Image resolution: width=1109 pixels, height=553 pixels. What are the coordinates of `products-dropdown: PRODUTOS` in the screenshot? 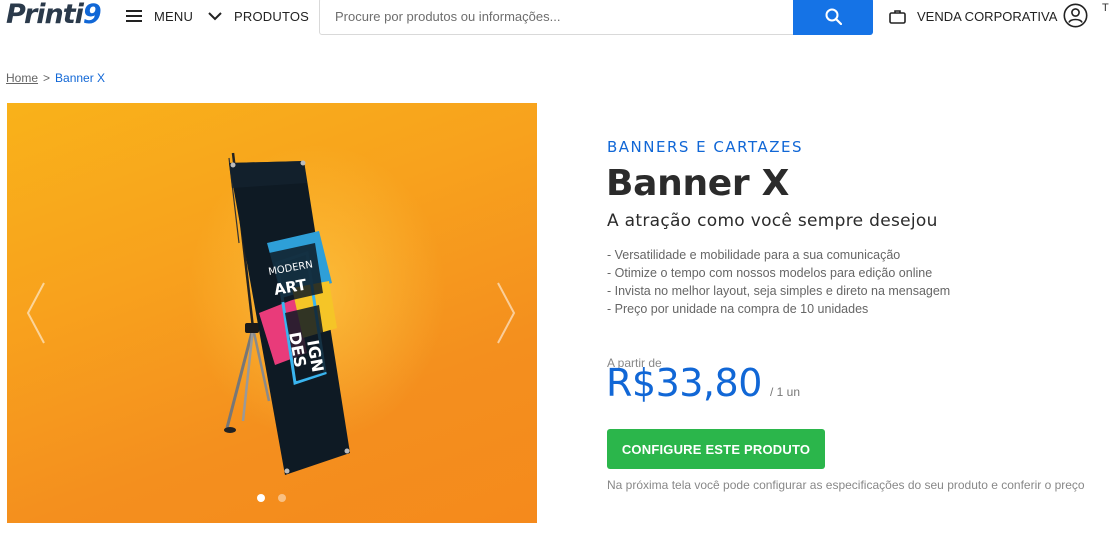 It's located at (258, 16).